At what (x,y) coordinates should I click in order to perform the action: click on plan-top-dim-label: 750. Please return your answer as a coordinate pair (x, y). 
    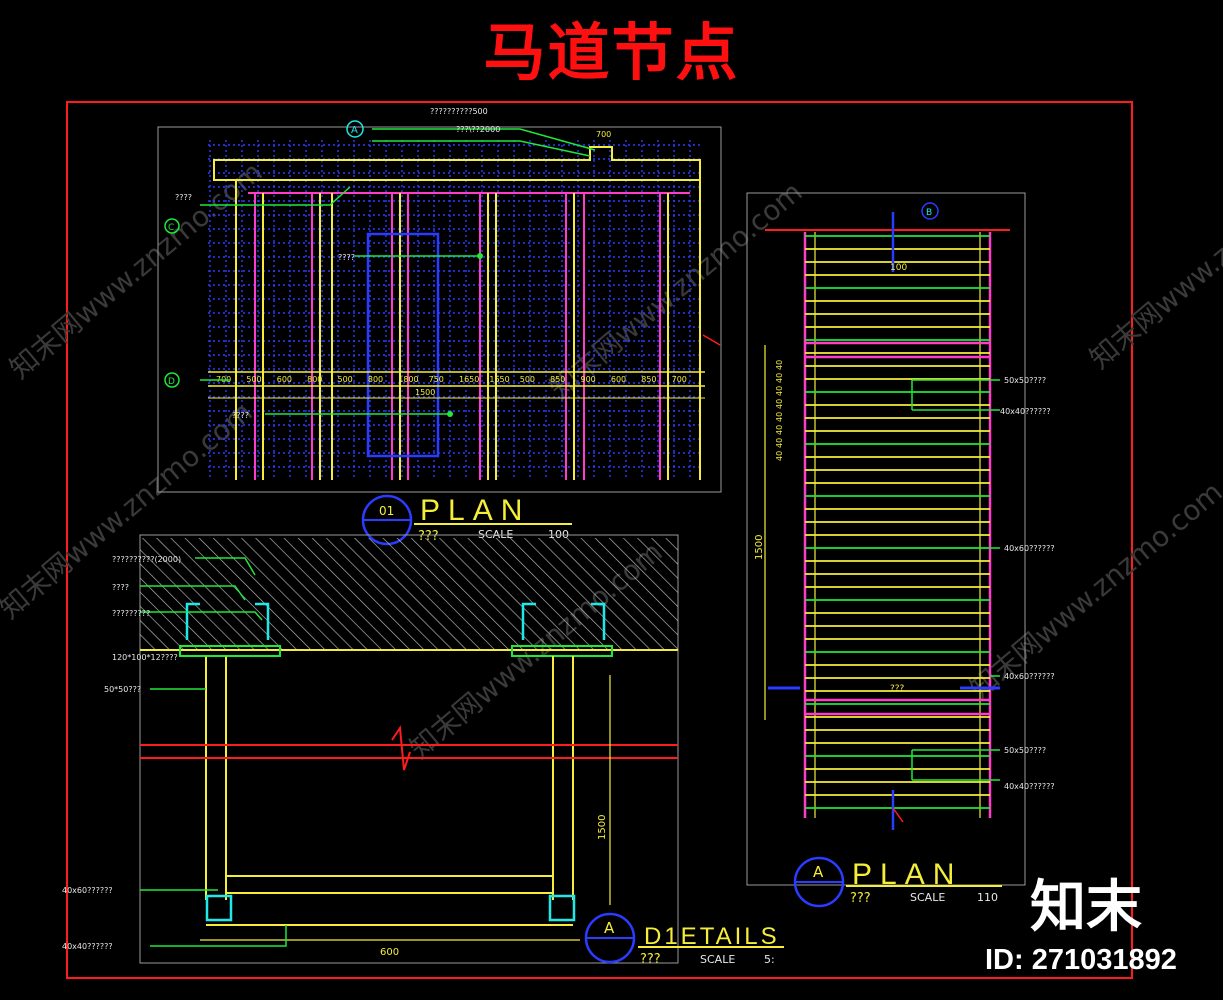
    Looking at the image, I should click on (436, 379).